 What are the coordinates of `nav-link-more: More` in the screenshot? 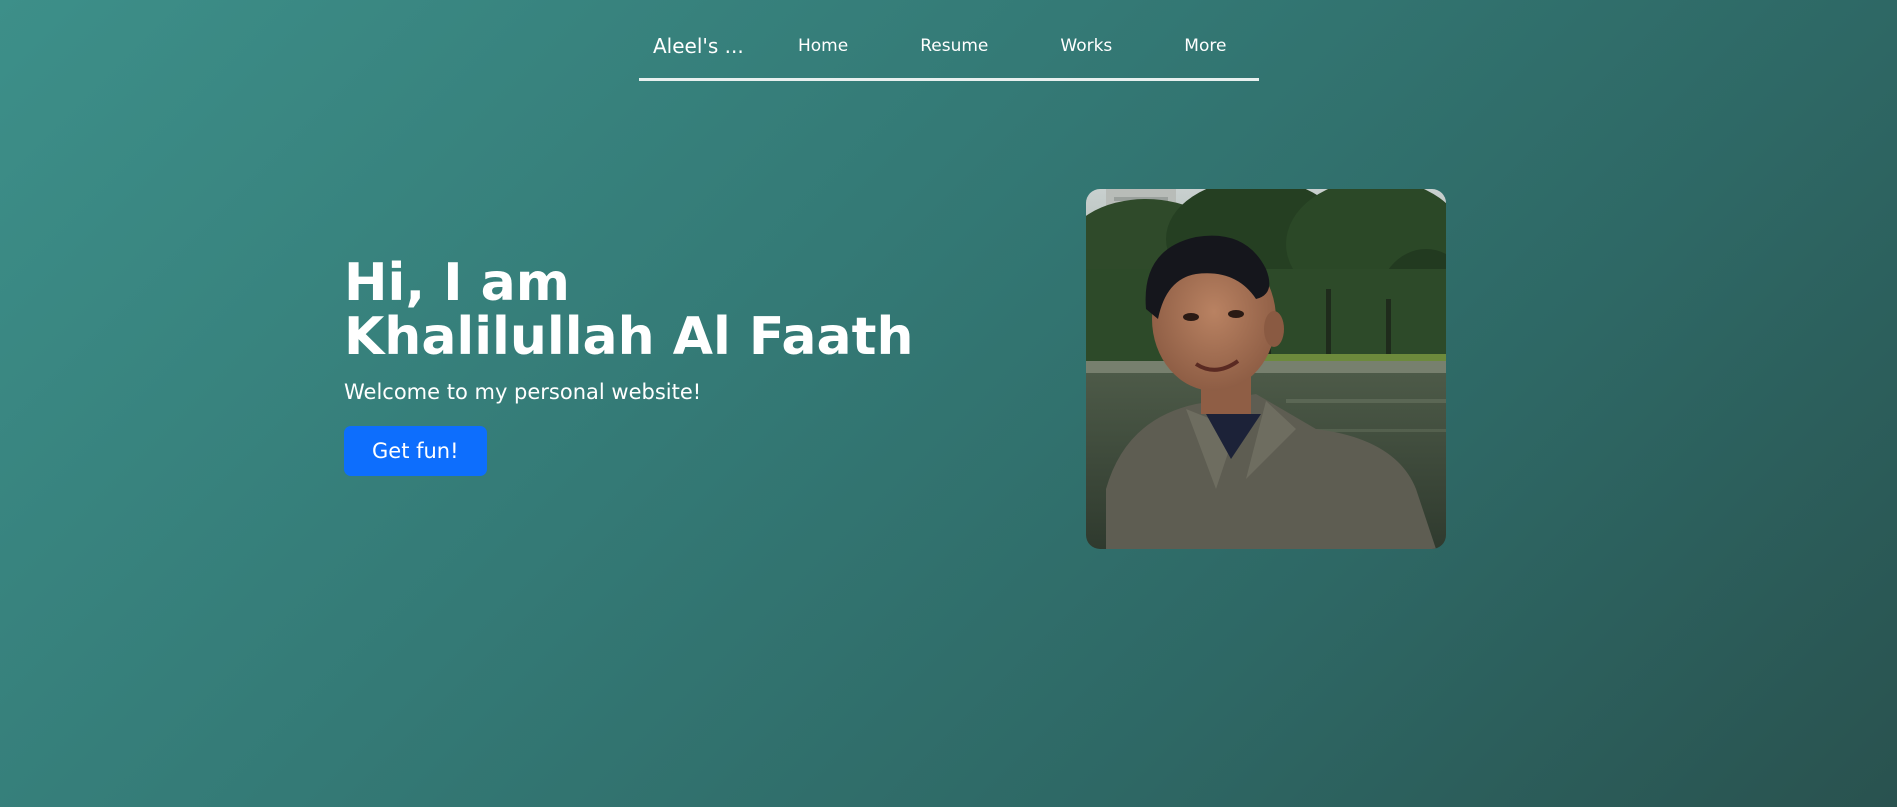 It's located at (1205, 46).